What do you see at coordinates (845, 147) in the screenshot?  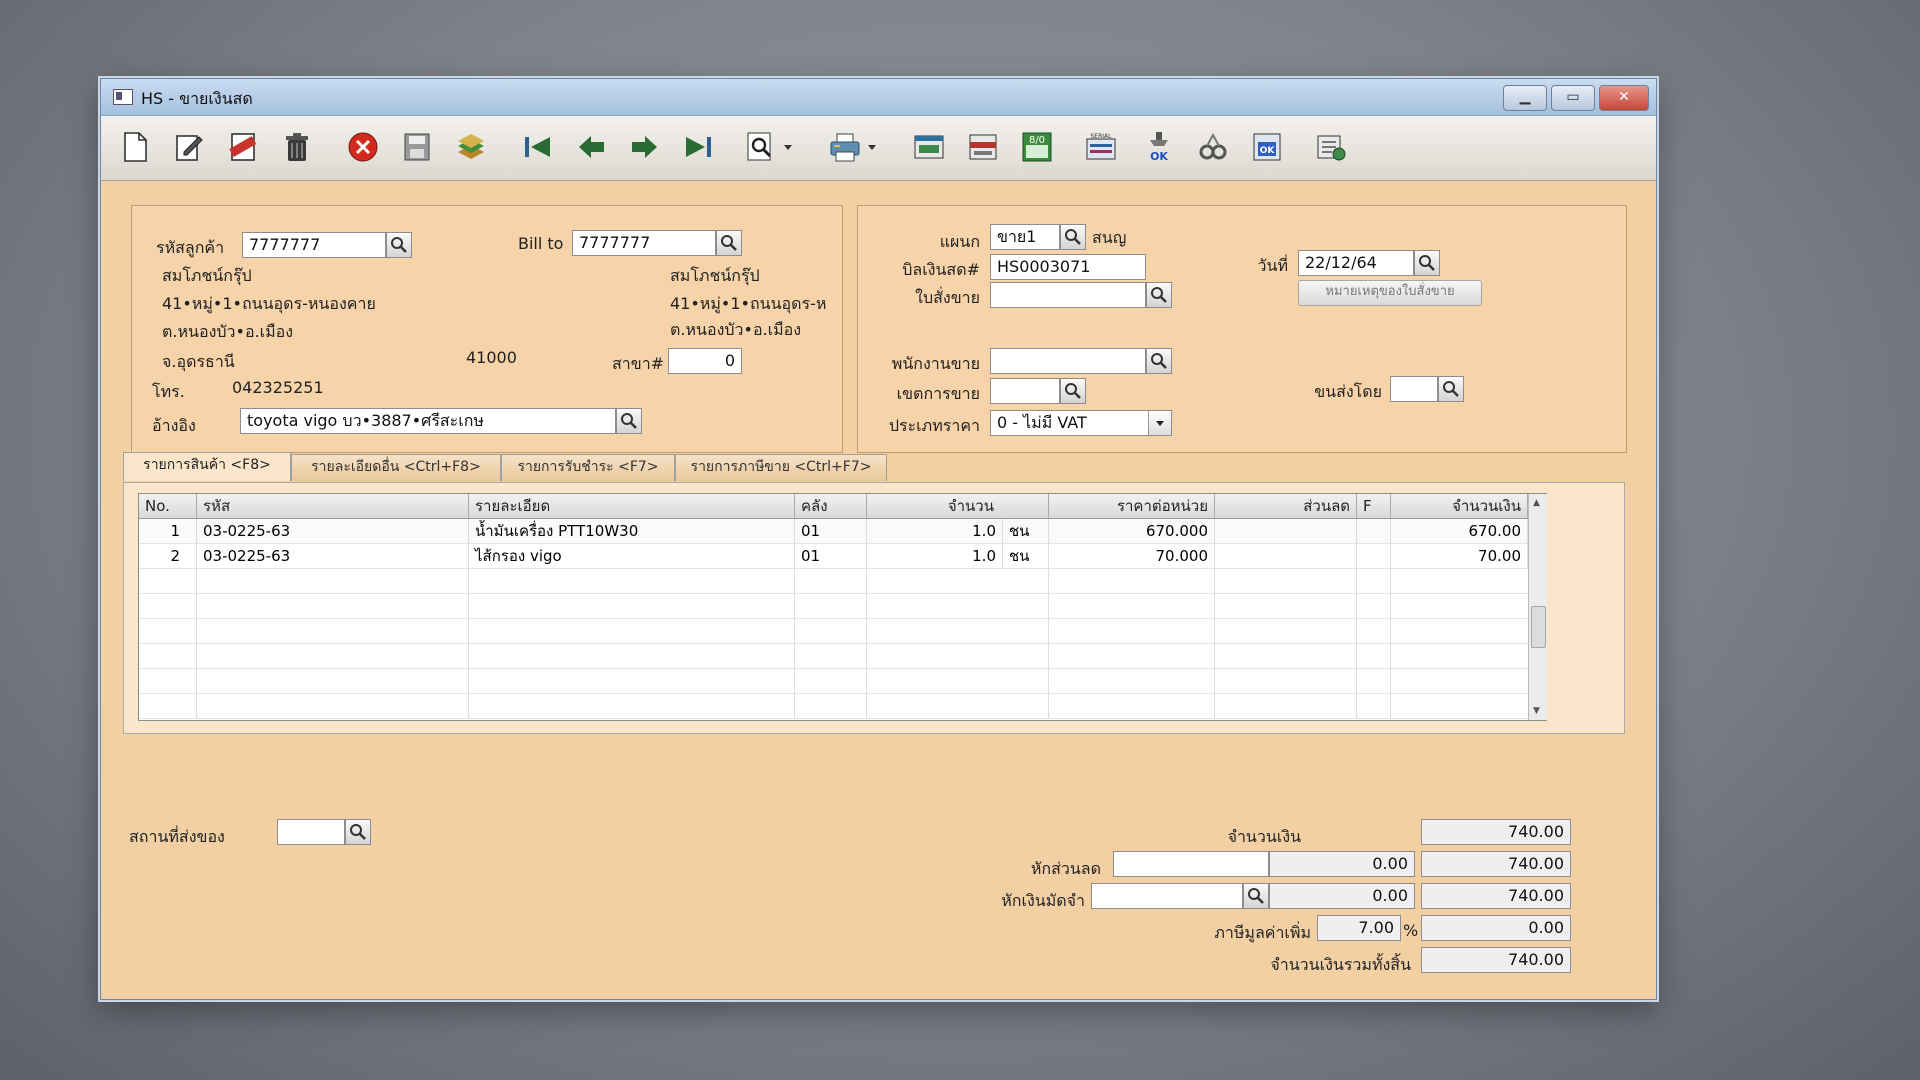 I see `print-icon` at bounding box center [845, 147].